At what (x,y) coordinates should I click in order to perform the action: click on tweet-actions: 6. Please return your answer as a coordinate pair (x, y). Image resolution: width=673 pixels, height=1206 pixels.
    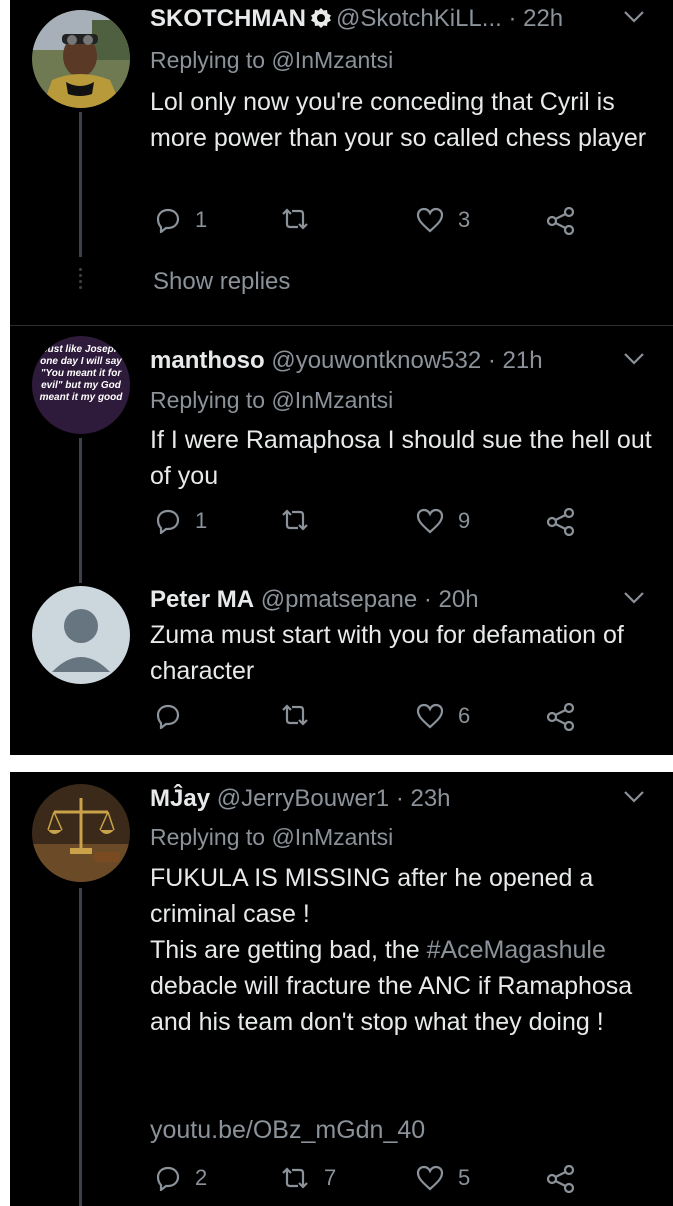
    Looking at the image, I should click on (410, 723).